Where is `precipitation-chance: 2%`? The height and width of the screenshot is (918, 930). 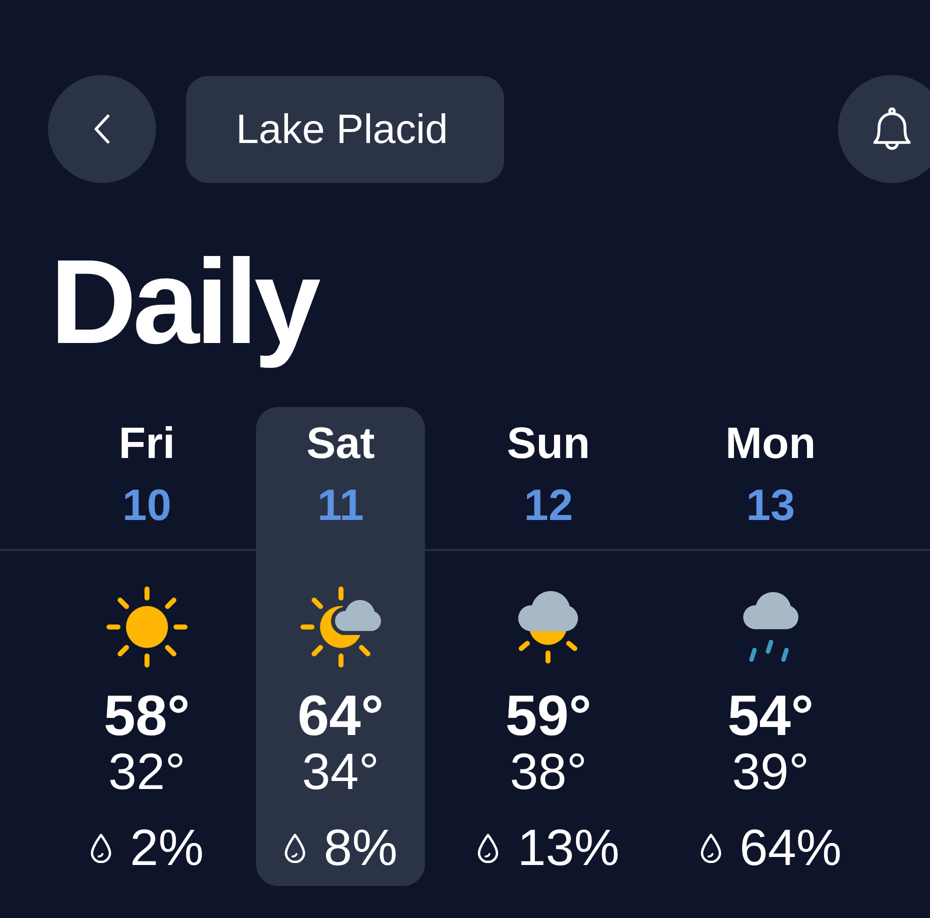 precipitation-chance: 2% is located at coordinates (167, 848).